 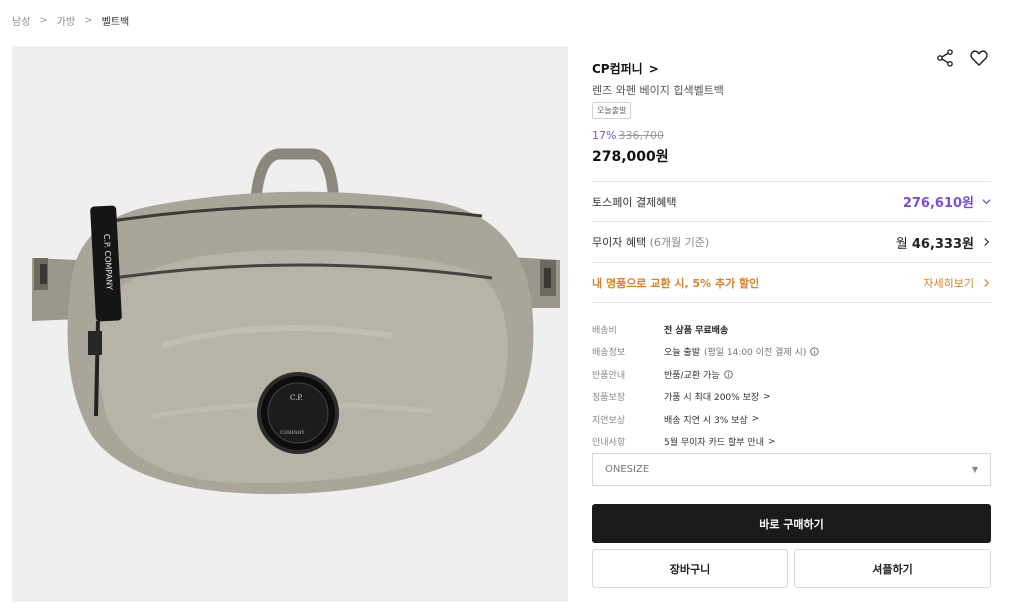 I want to click on installment-label-wrap: 무이자 혜택 (6개월 기준), so click(x=650, y=242).